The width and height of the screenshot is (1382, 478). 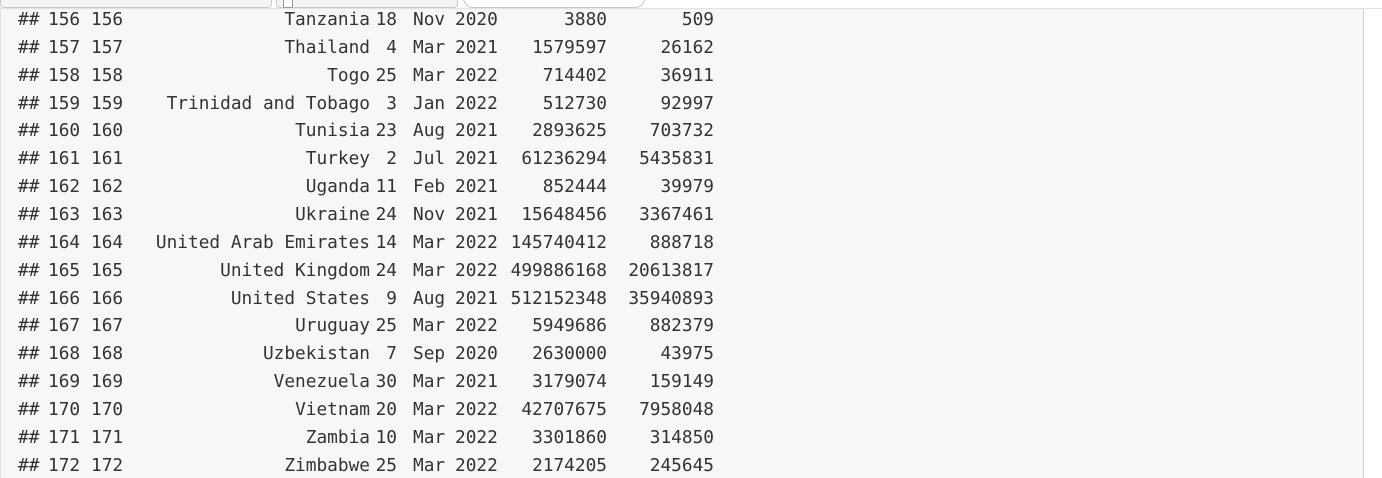 What do you see at coordinates (254, 79) in the screenshot?
I see `country-cell: Togo` at bounding box center [254, 79].